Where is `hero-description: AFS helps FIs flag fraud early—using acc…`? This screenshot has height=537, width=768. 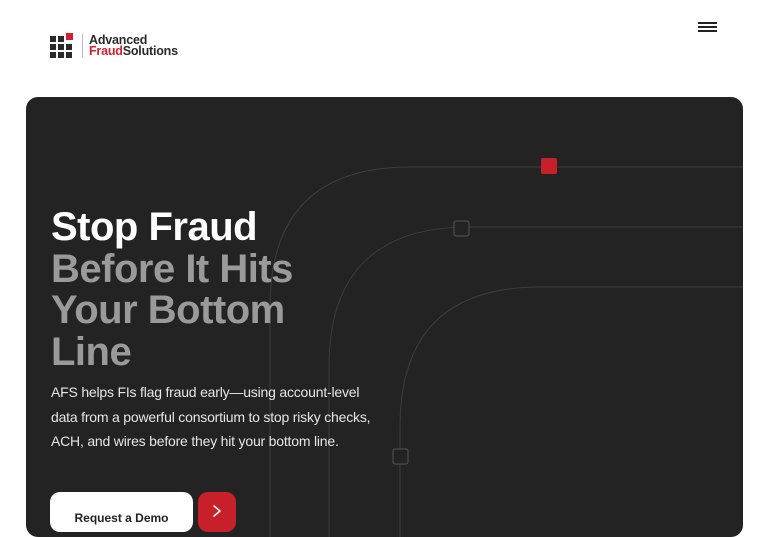 hero-description: AFS helps FIs flag fraud early—using acc… is located at coordinates (211, 416).